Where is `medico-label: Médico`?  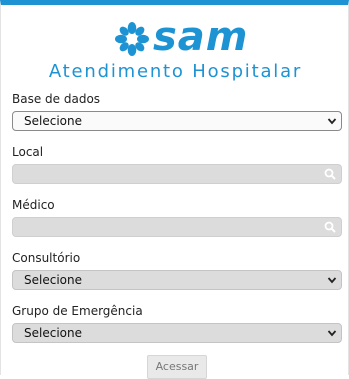
medico-label: Médico is located at coordinates (33, 205).